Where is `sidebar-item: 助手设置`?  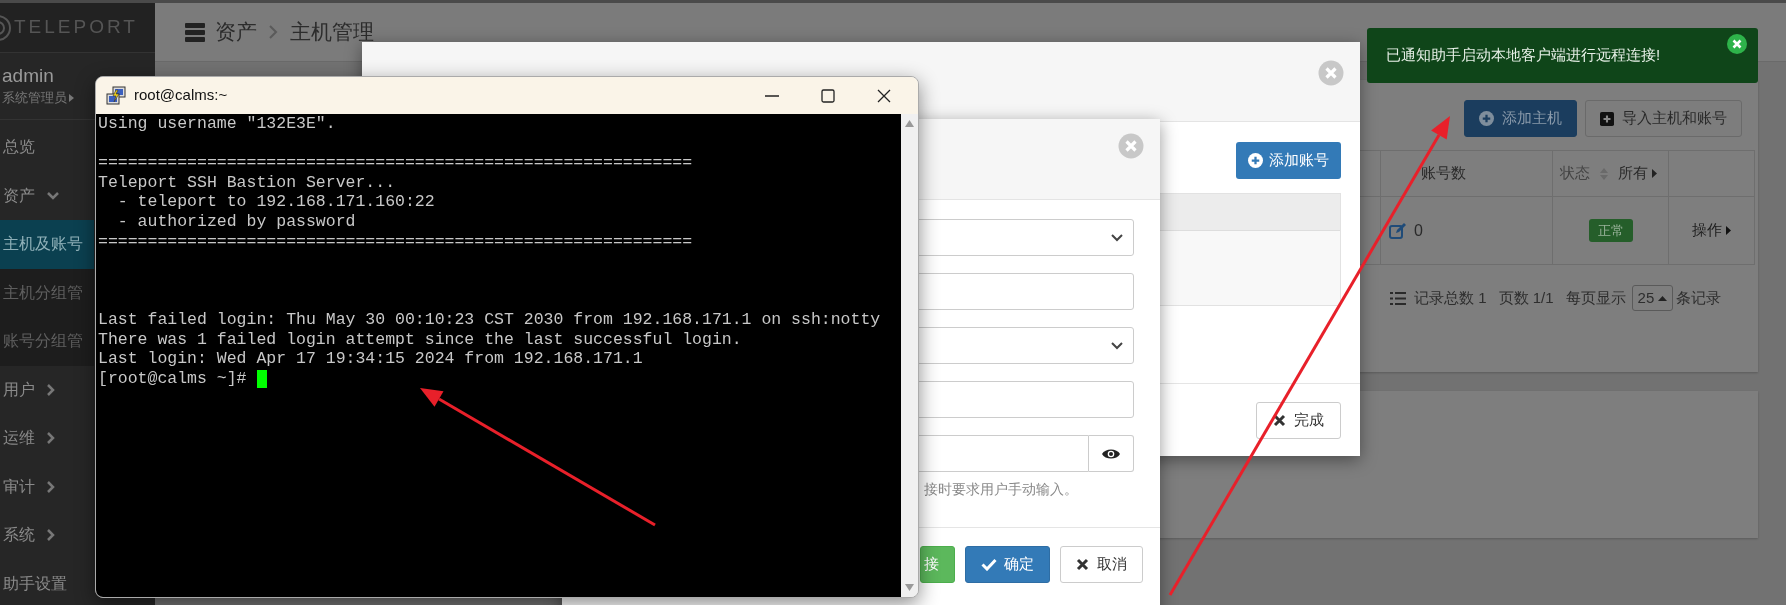 sidebar-item: 助手设置 is located at coordinates (47, 582).